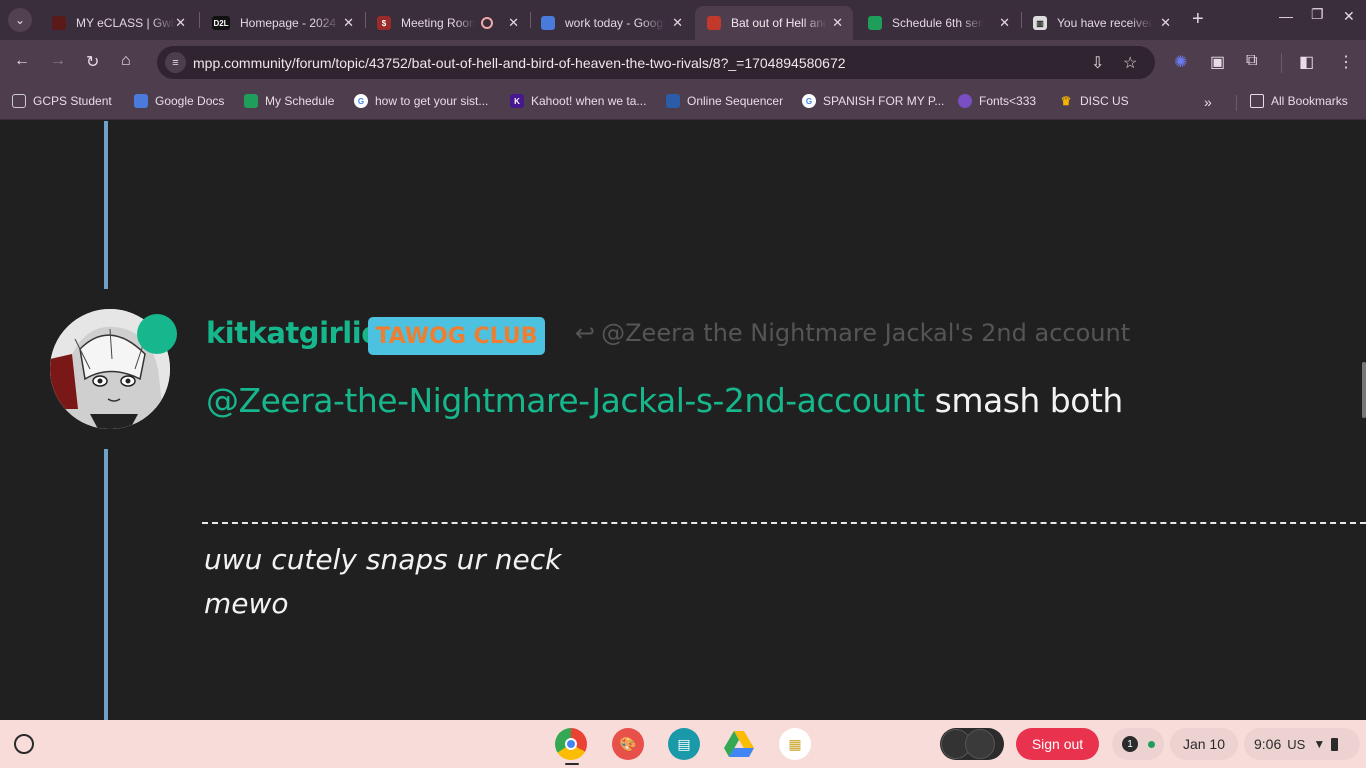 This screenshot has height=768, width=1366. What do you see at coordinates (965, 101) in the screenshot?
I see `fonts-icon` at bounding box center [965, 101].